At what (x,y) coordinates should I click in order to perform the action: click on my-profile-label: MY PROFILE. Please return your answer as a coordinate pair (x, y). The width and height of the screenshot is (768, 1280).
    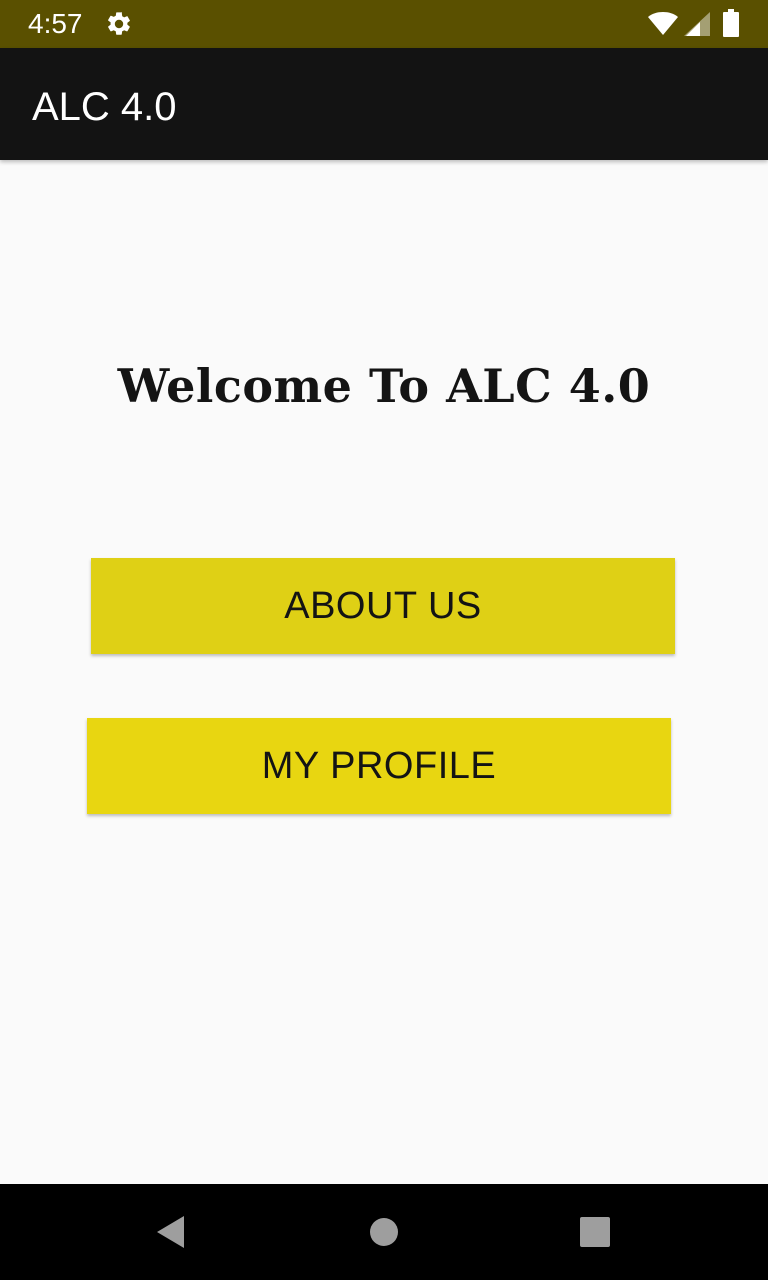
    Looking at the image, I should click on (379, 765).